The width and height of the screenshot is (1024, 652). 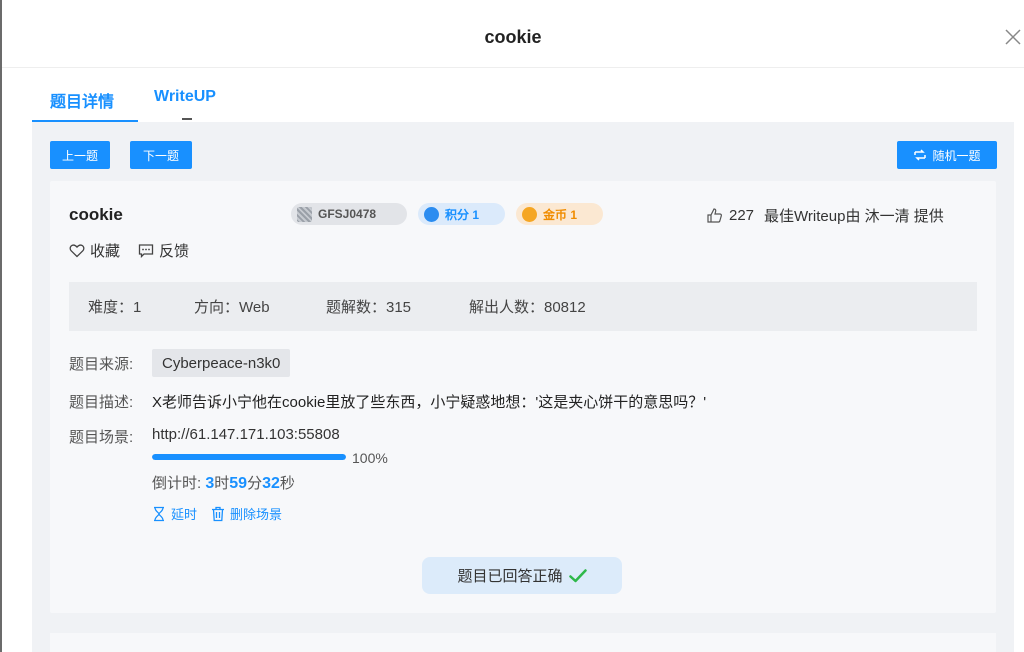 I want to click on favorite-button: 收藏, so click(x=94, y=250).